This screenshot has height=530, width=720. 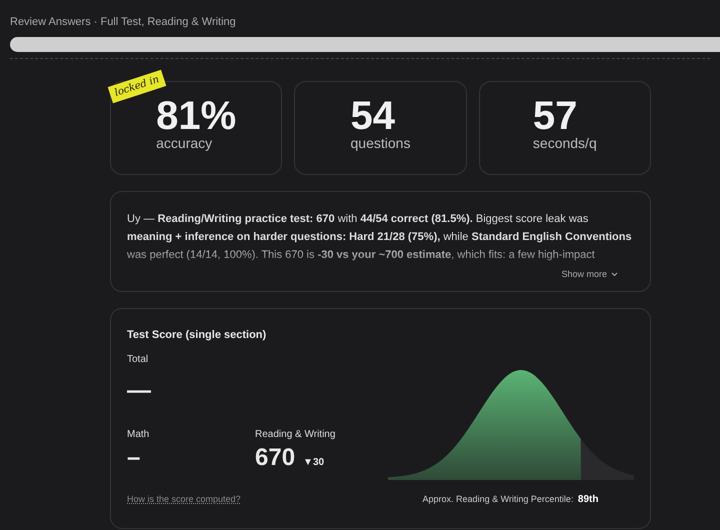 I want to click on page-title: Review Answers · Full Test, Reading & Writing, so click(x=123, y=22).